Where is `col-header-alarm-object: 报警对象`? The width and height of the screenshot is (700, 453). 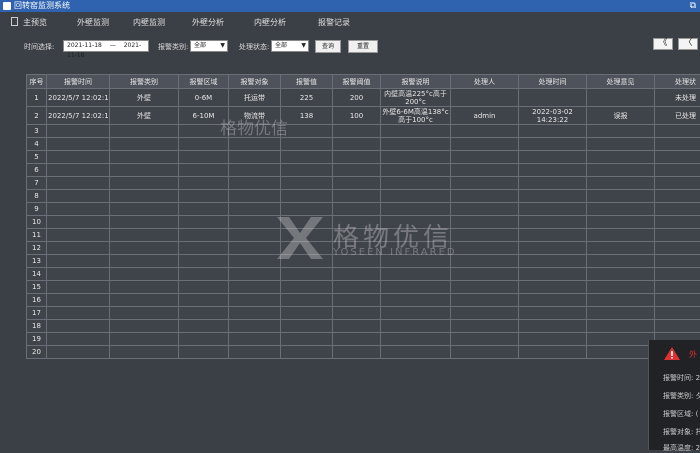 col-header-alarm-object: 报警对象 is located at coordinates (255, 82).